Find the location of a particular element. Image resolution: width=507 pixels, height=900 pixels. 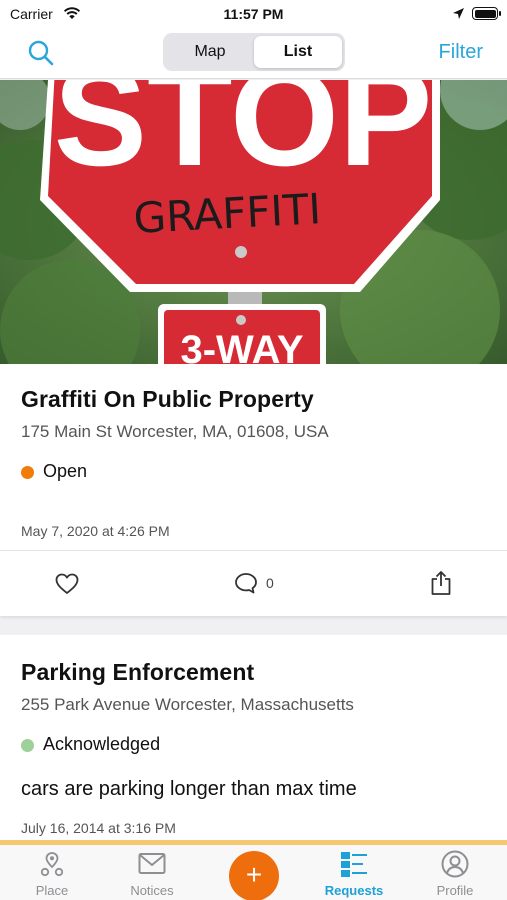

request-date: May 7, 2020 at 4:26 PM is located at coordinates (95, 531).